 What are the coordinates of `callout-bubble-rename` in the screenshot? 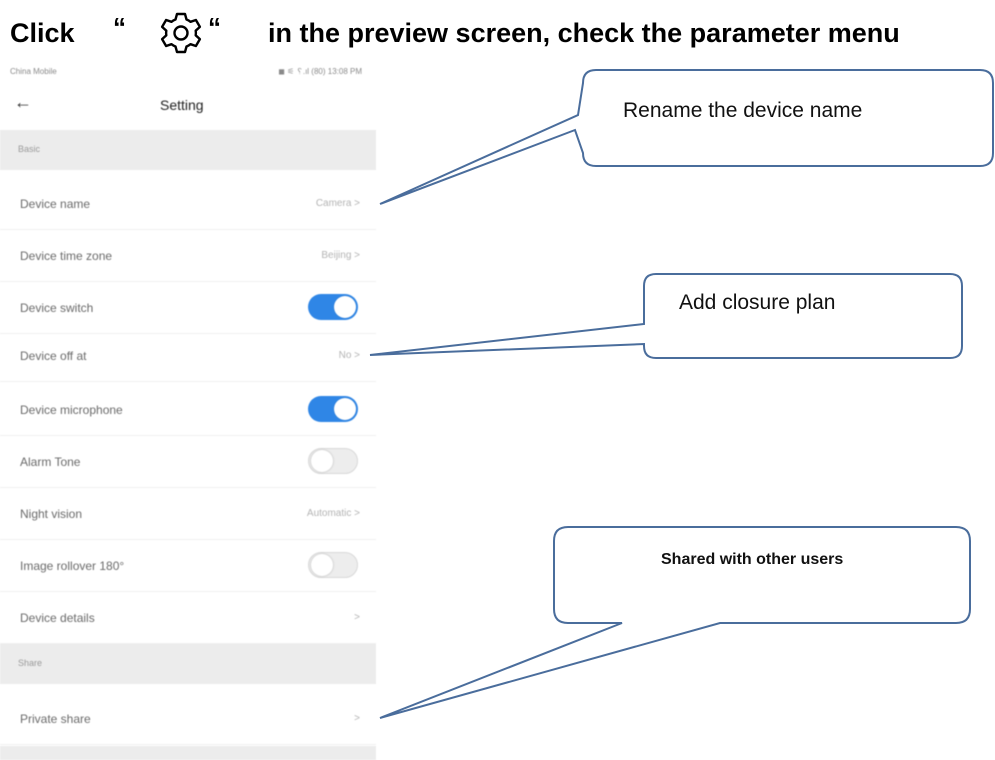 It's located at (686, 137).